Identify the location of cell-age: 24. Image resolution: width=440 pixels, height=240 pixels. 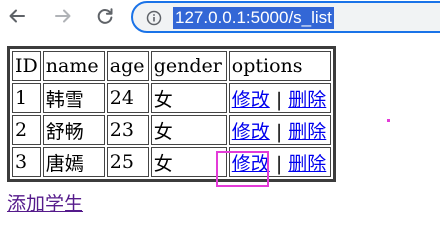
(127, 98).